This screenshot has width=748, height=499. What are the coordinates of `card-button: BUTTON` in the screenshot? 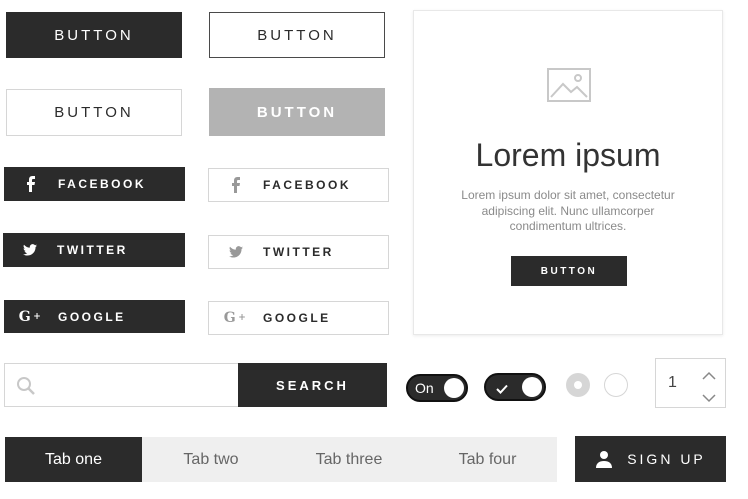 It's located at (569, 271).